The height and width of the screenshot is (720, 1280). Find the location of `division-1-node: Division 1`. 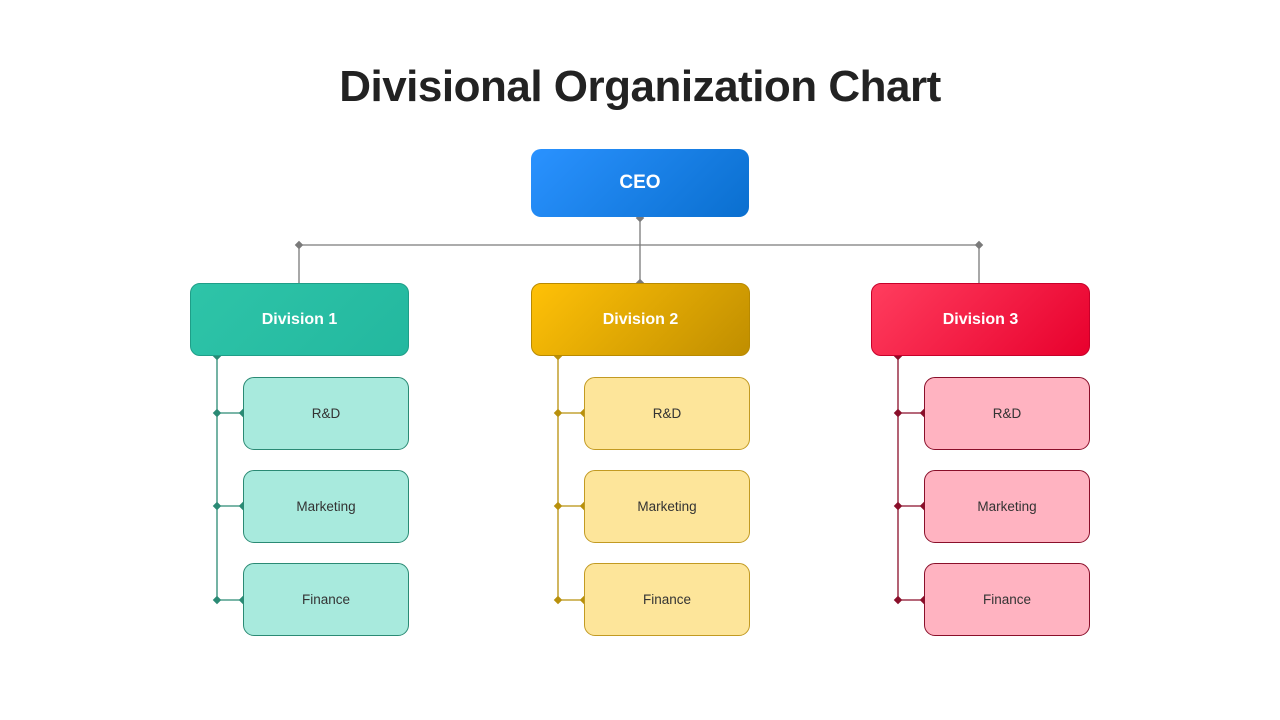

division-1-node: Division 1 is located at coordinates (299, 319).